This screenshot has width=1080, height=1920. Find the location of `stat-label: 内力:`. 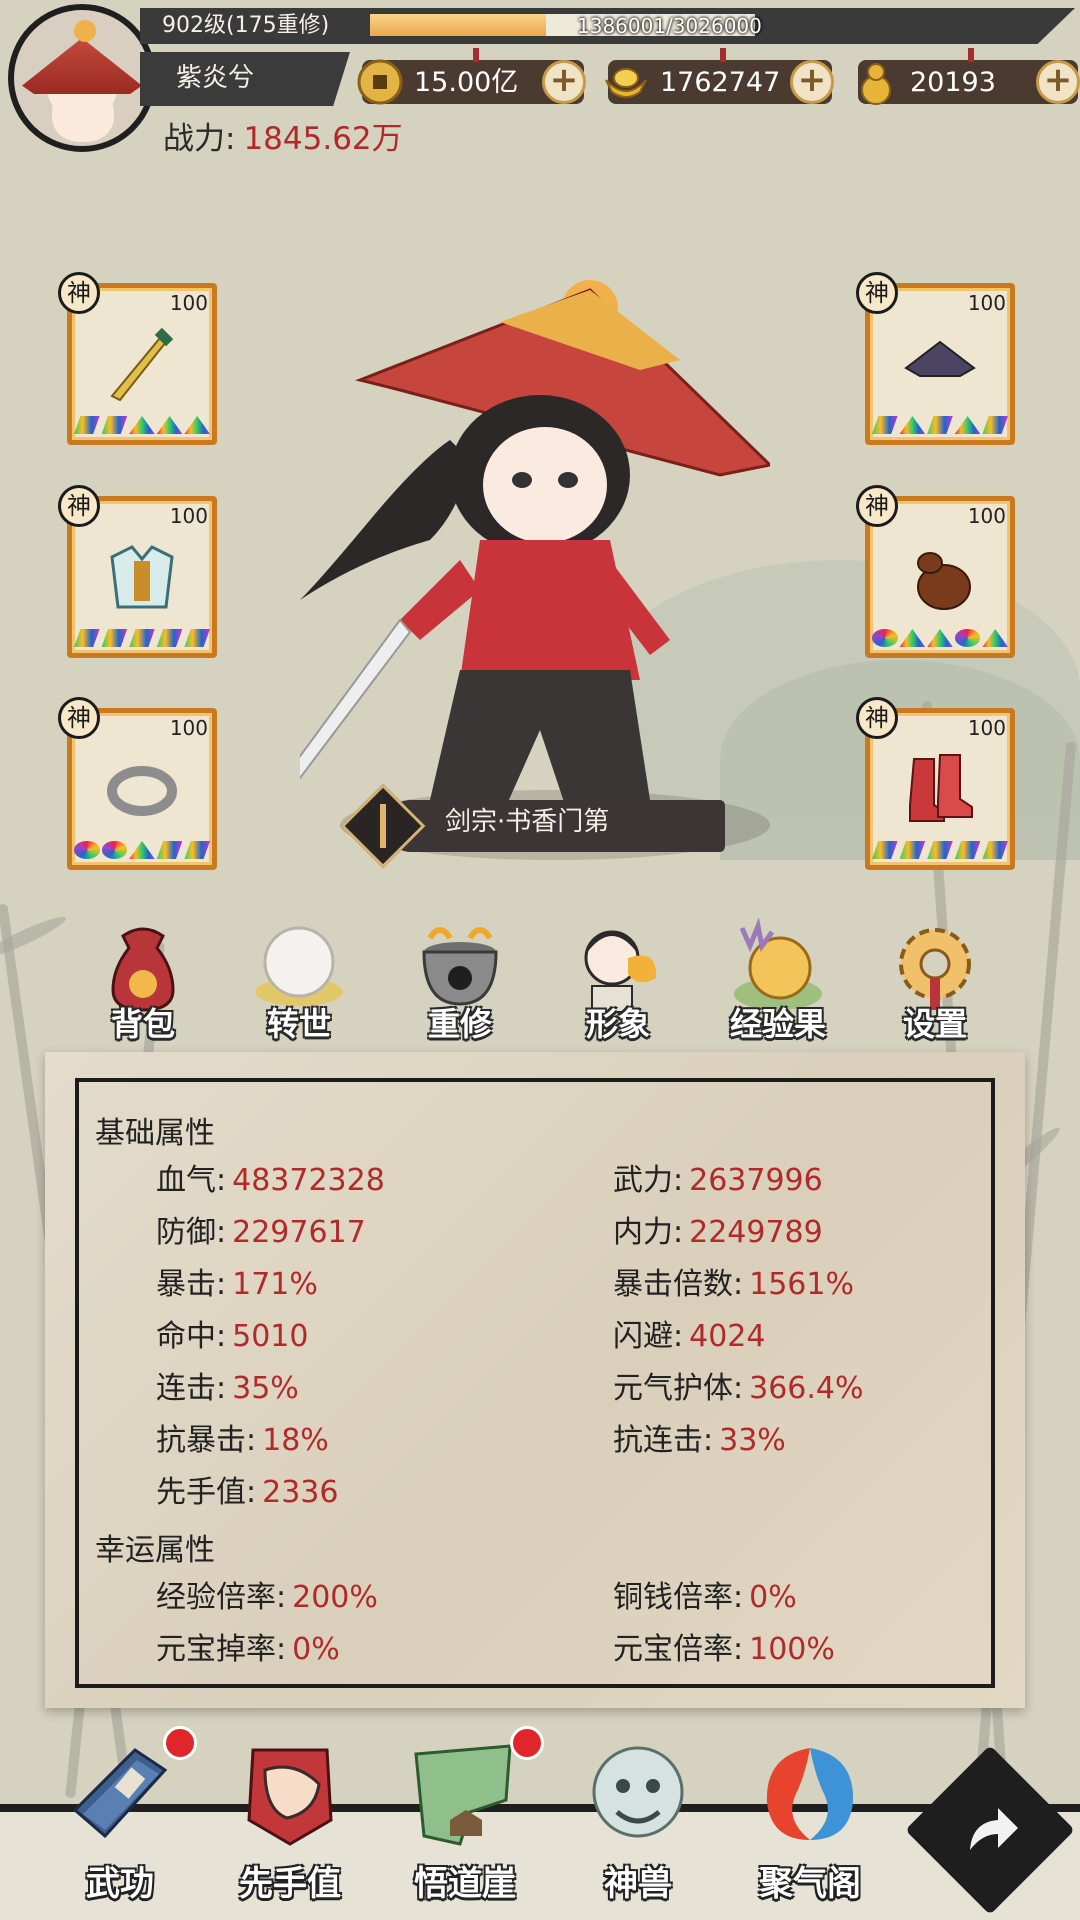

stat-label: 内力: is located at coordinates (648, 1232).